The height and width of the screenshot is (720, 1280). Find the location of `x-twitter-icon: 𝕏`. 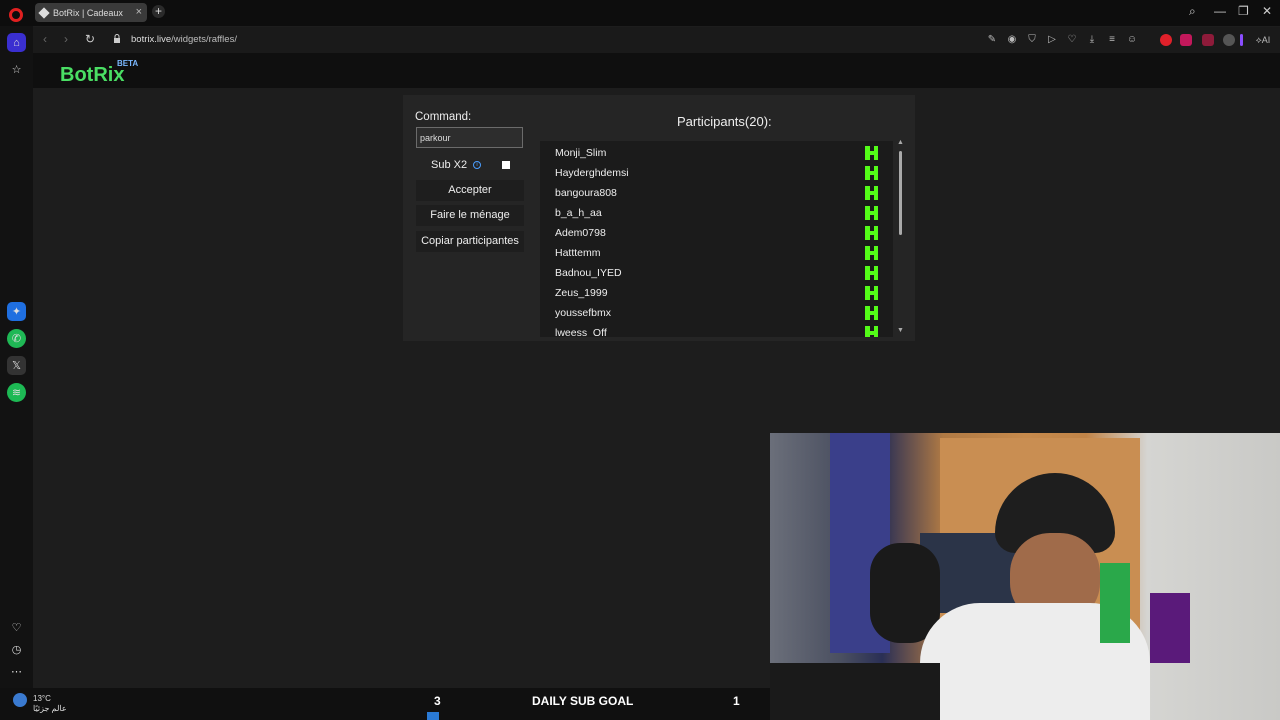

x-twitter-icon: 𝕏 is located at coordinates (16, 365).